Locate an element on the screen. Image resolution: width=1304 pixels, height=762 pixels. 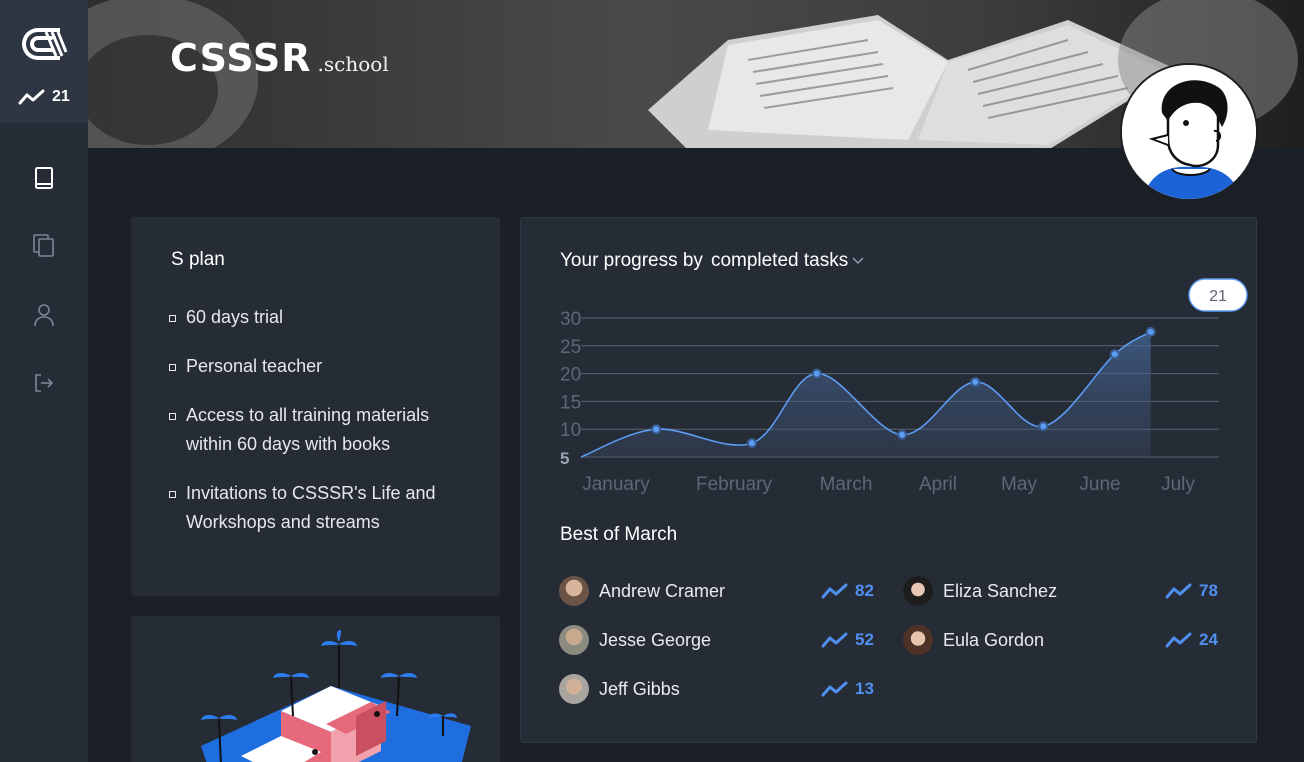
metric-dropdown: completed tasks is located at coordinates (787, 261).